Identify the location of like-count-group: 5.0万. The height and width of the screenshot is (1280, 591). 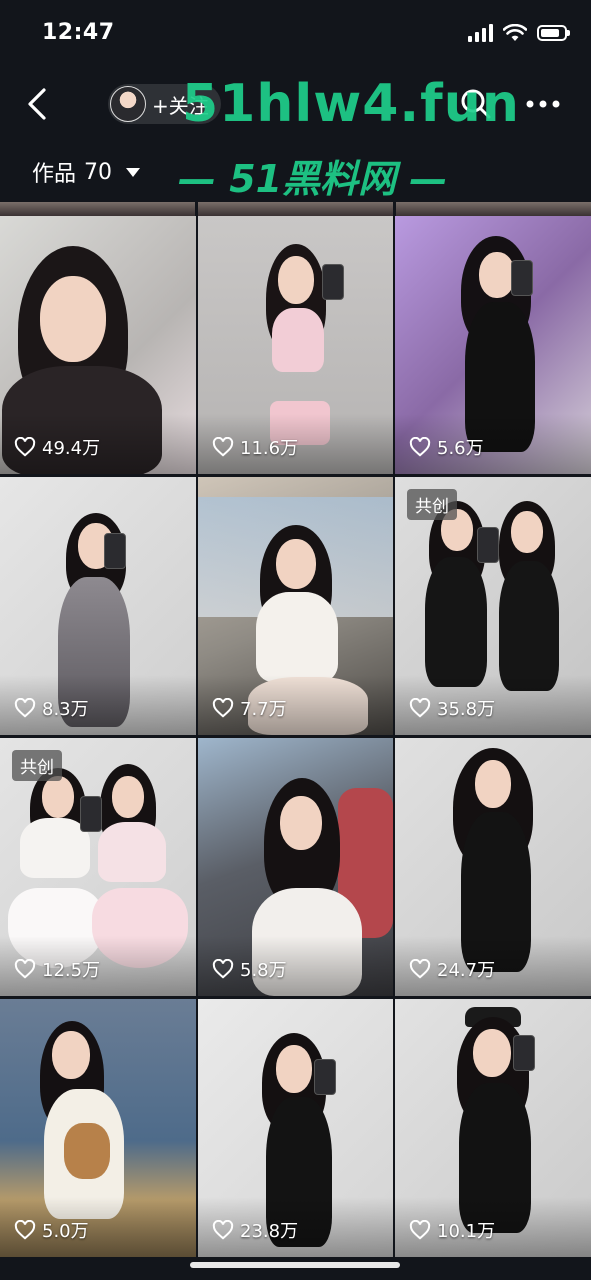
(51, 1230).